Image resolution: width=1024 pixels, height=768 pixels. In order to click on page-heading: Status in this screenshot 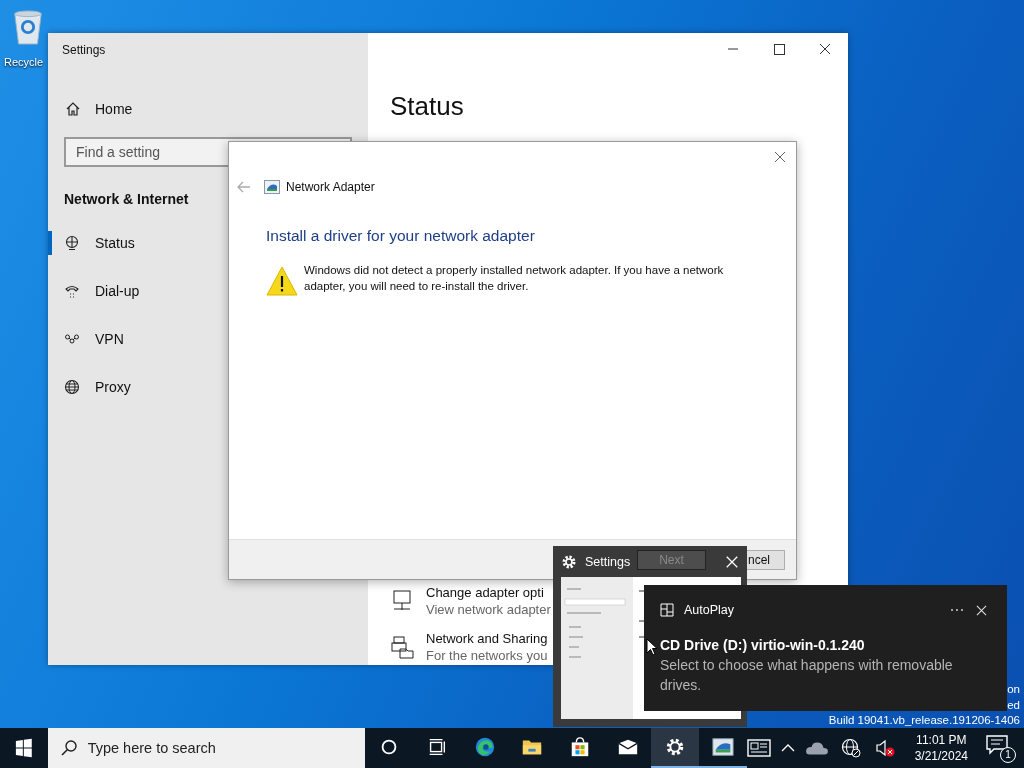, I will do `click(427, 106)`.